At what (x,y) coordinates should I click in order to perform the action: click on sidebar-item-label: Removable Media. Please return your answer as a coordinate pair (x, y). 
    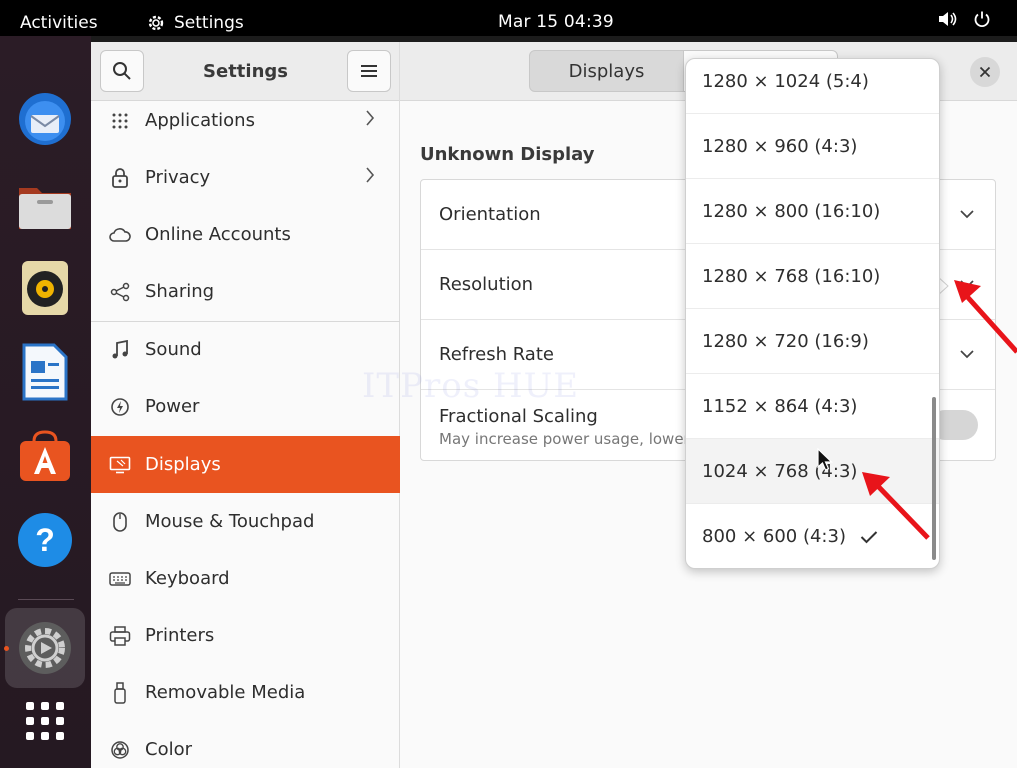
    Looking at the image, I should click on (225, 692).